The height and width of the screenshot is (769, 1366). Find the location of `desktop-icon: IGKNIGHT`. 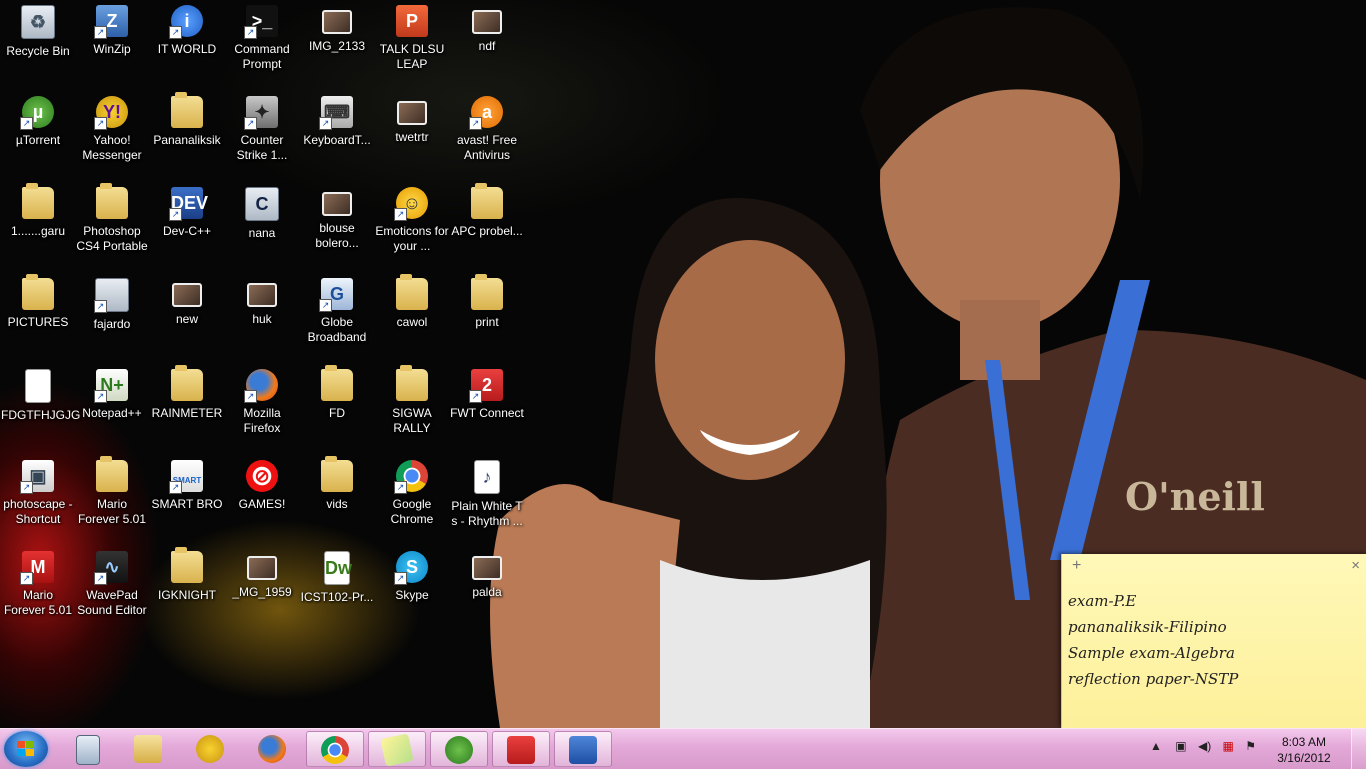

desktop-icon: IGKNIGHT is located at coordinates (187, 591).